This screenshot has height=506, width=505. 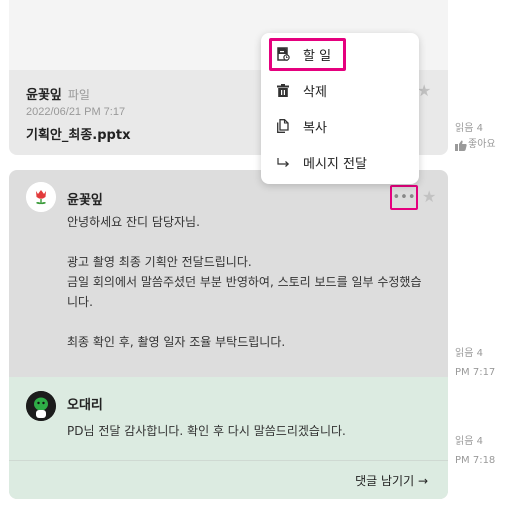 I want to click on more-options-button: •••, so click(x=404, y=197).